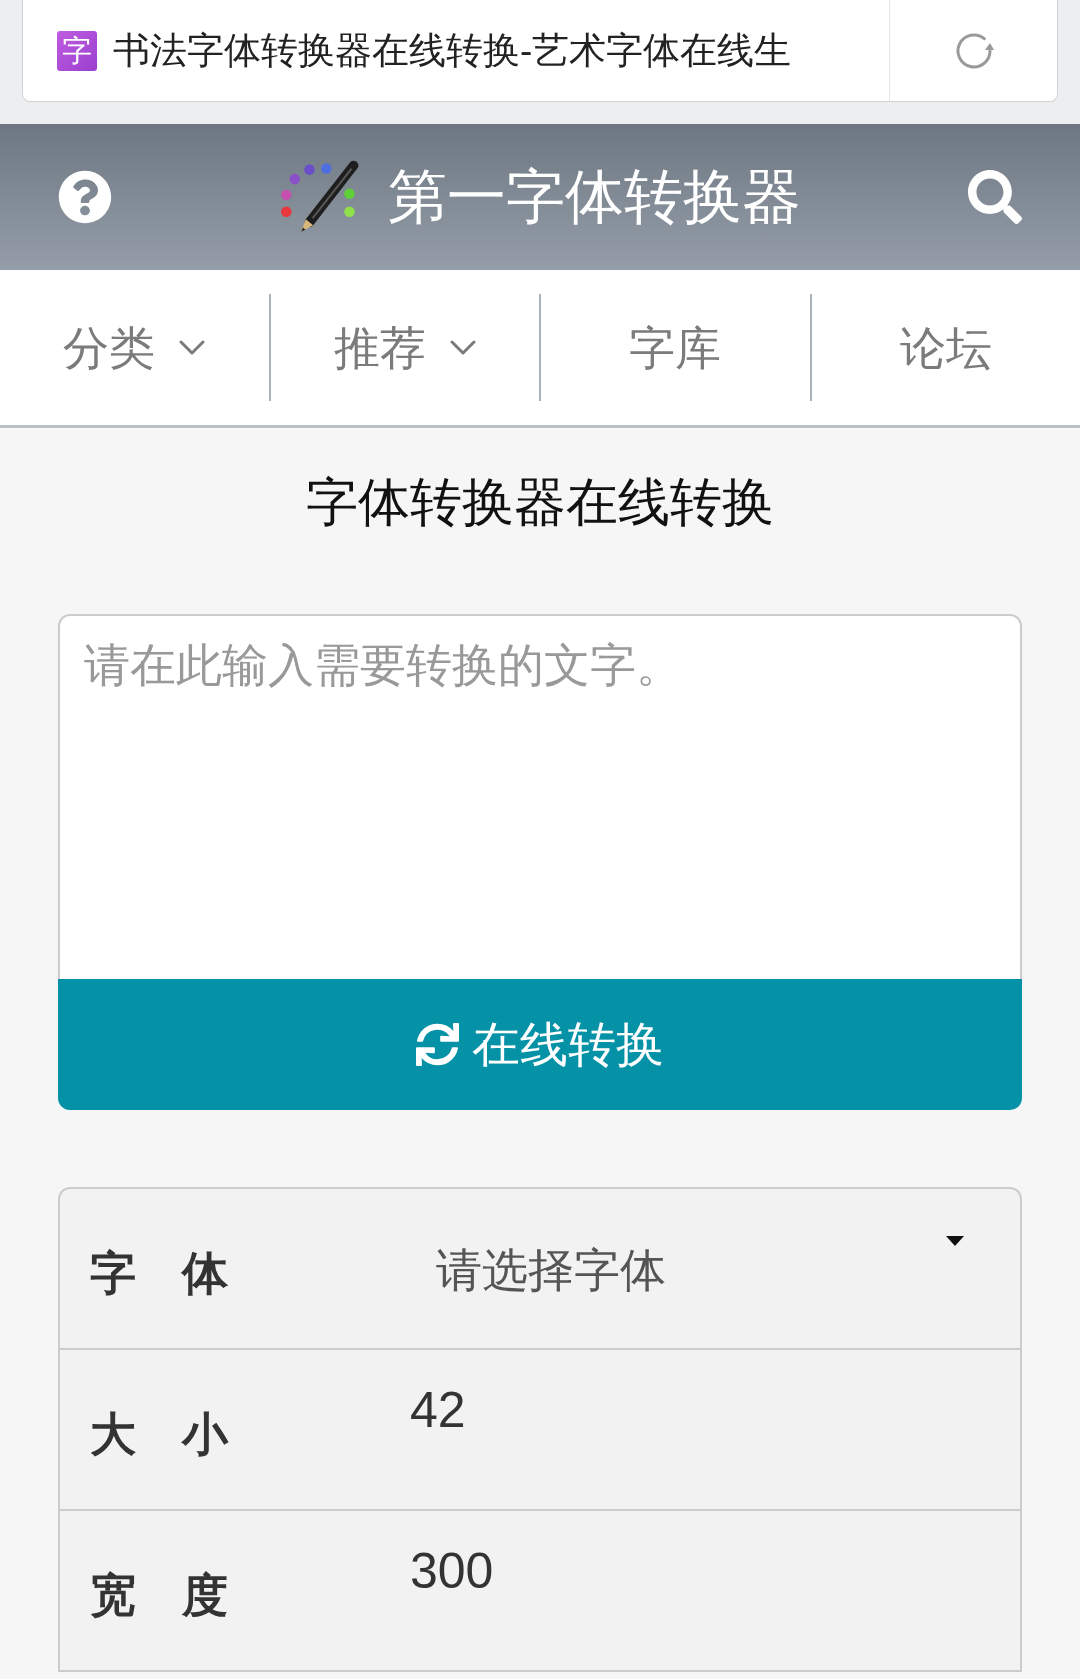 The width and height of the screenshot is (1080, 1679). I want to click on site-title: 第一字体转换器, so click(594, 197).